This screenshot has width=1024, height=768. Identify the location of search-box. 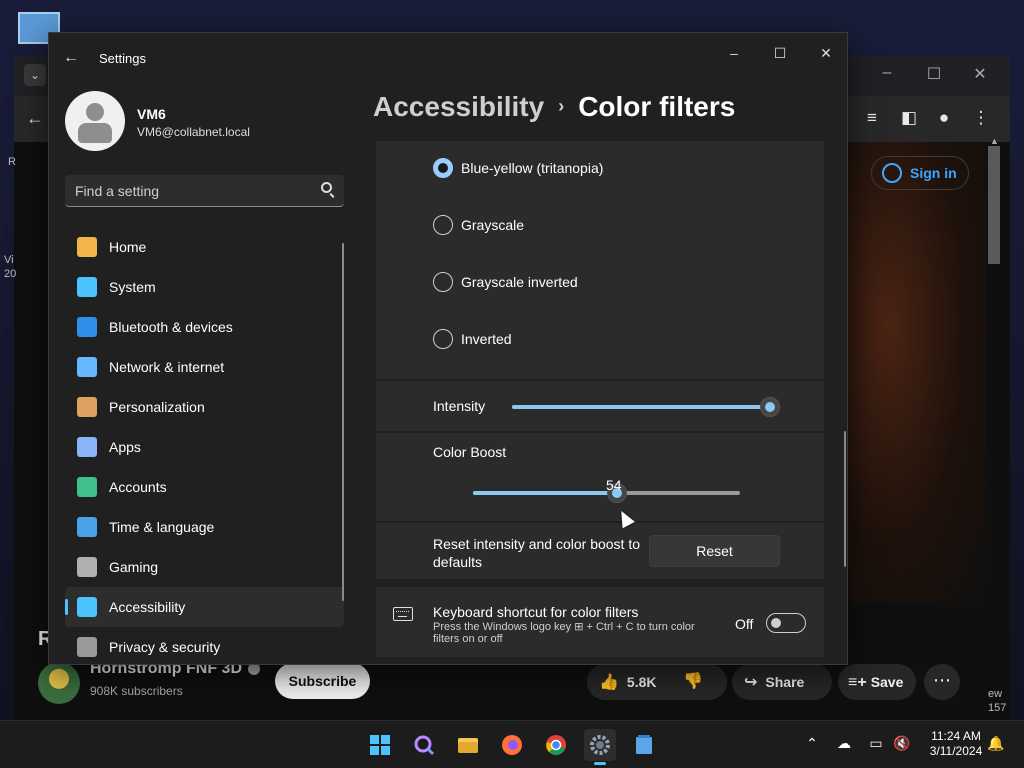
(204, 191).